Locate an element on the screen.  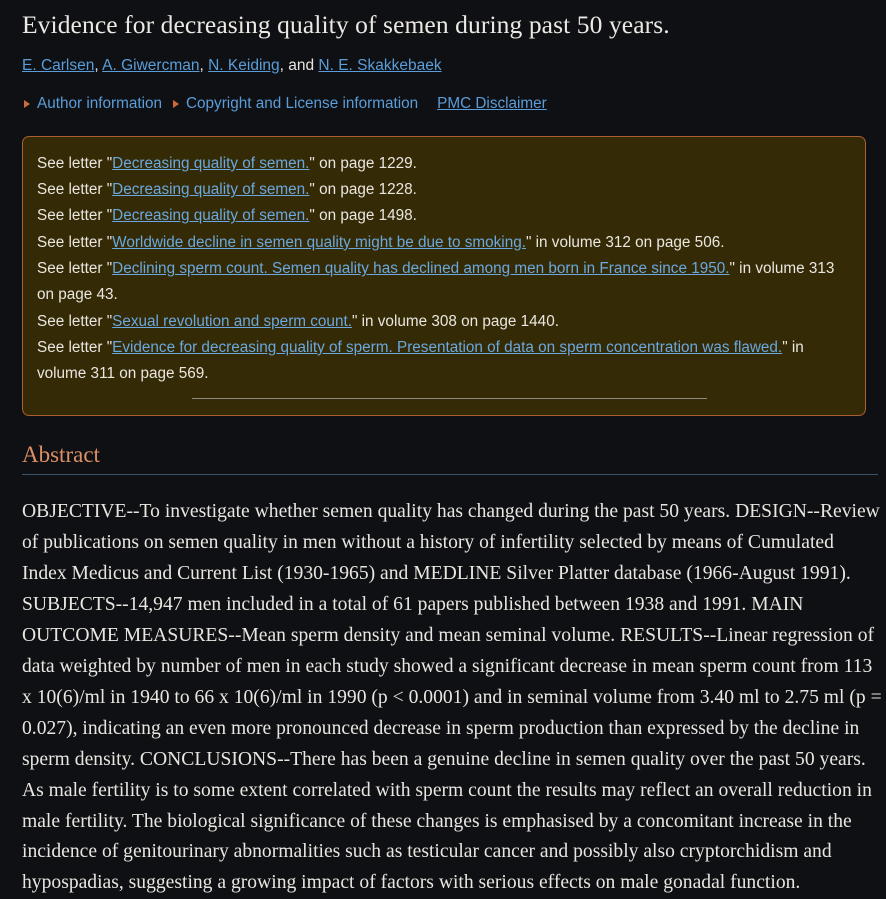
letters-box-divider is located at coordinates (449, 398).